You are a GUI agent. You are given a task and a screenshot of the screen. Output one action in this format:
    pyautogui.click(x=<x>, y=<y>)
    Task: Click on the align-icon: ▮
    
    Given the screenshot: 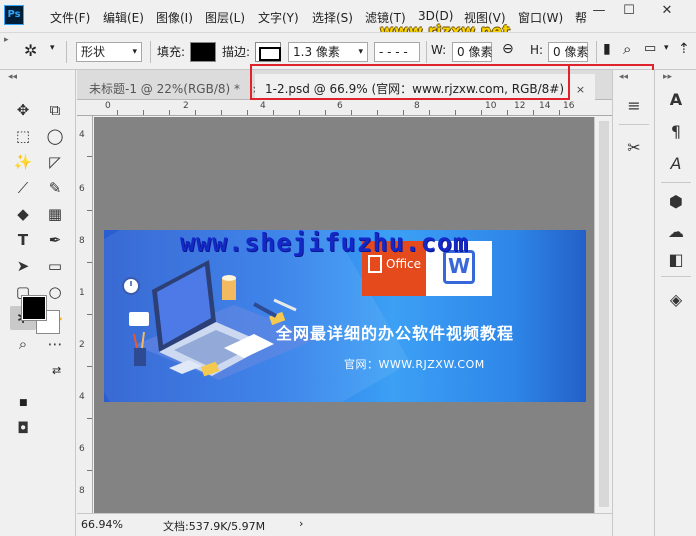 What is the action you would take?
    pyautogui.click(x=607, y=49)
    